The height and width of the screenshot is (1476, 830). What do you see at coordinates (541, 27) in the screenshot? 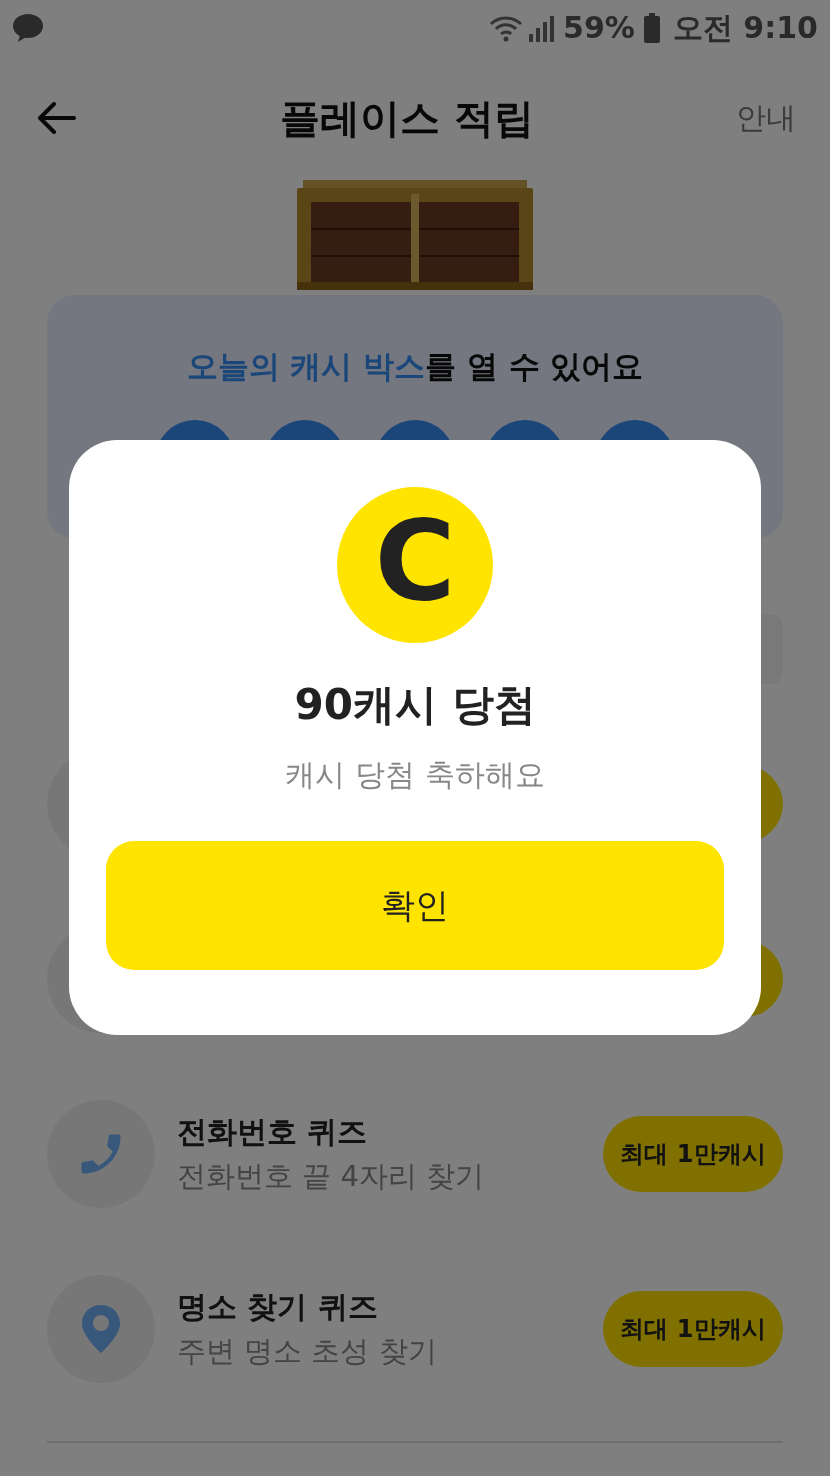
I see `signal-icon` at bounding box center [541, 27].